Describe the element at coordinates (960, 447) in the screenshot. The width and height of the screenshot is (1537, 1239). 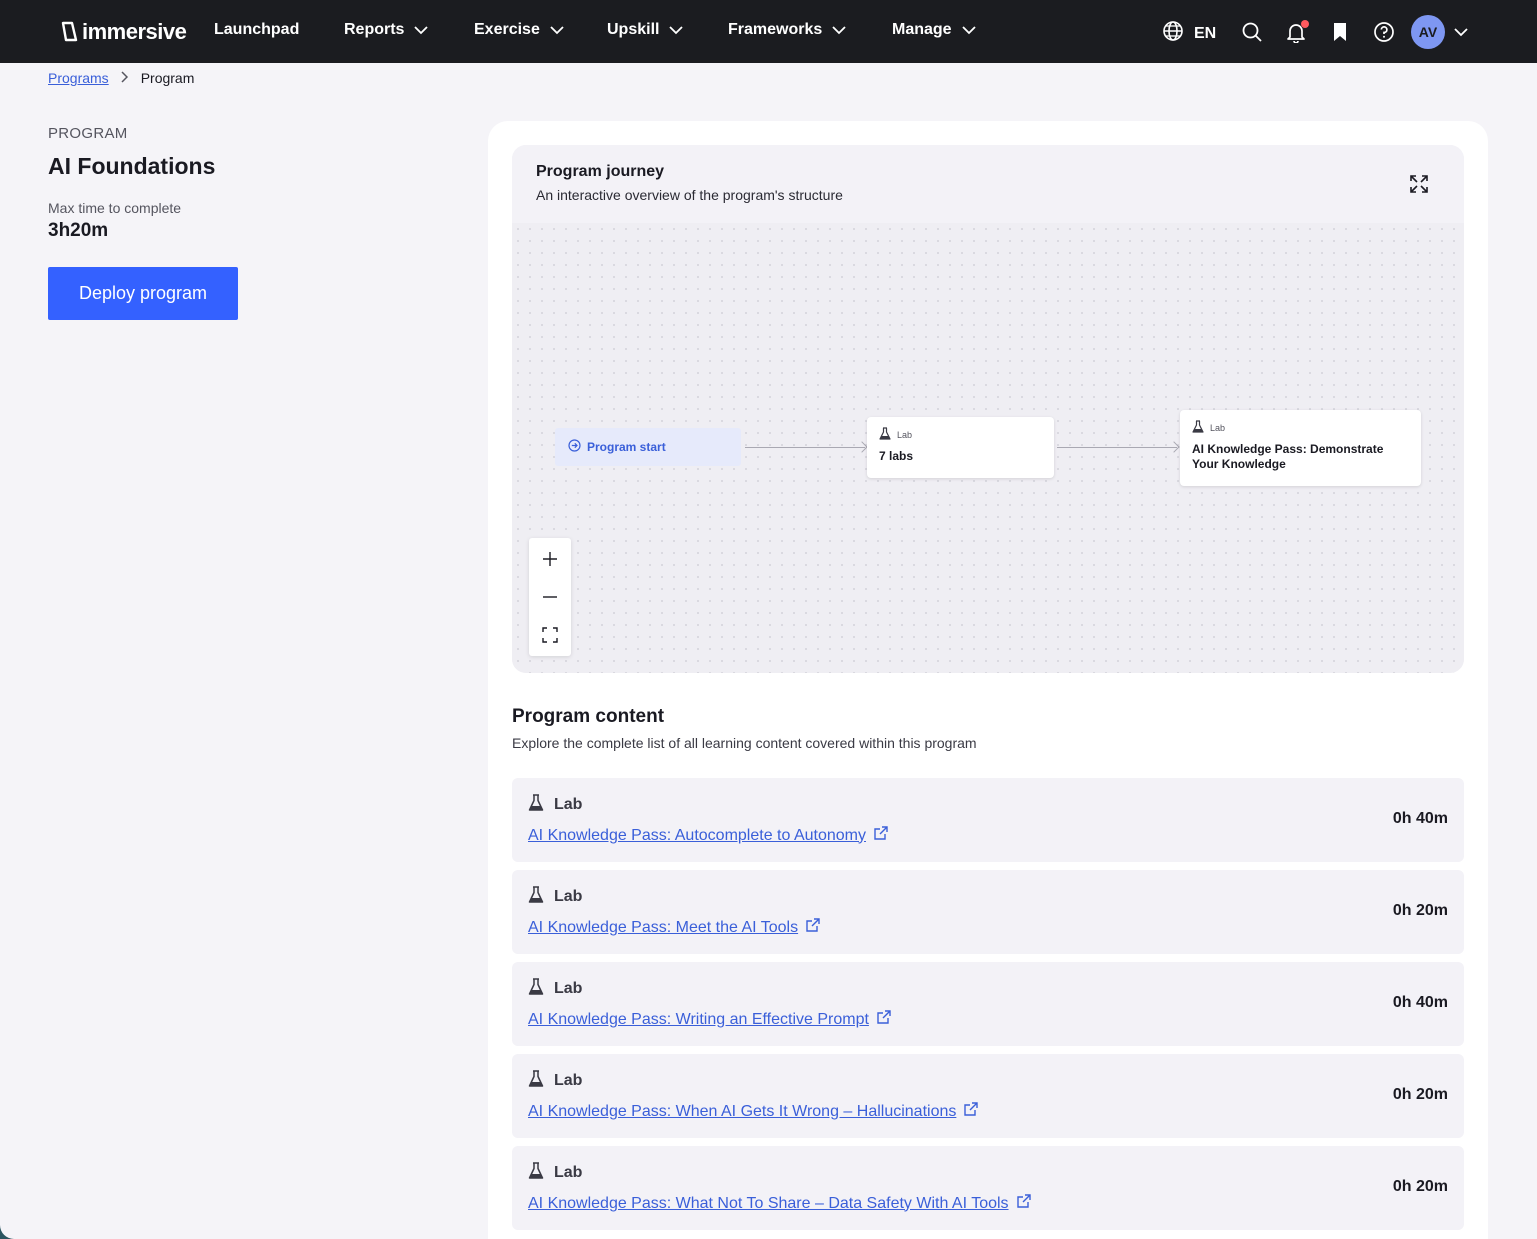
I see `node-labs-group: Lab 7 labs` at that location.